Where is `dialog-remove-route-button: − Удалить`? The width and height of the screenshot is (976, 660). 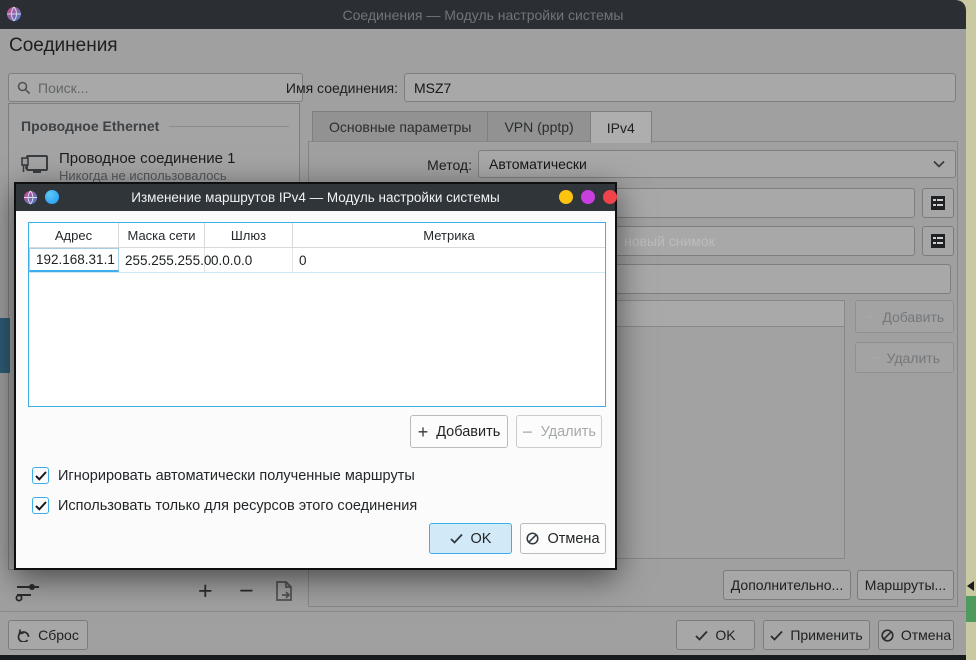
dialog-remove-route-button: − Удалить is located at coordinates (559, 431).